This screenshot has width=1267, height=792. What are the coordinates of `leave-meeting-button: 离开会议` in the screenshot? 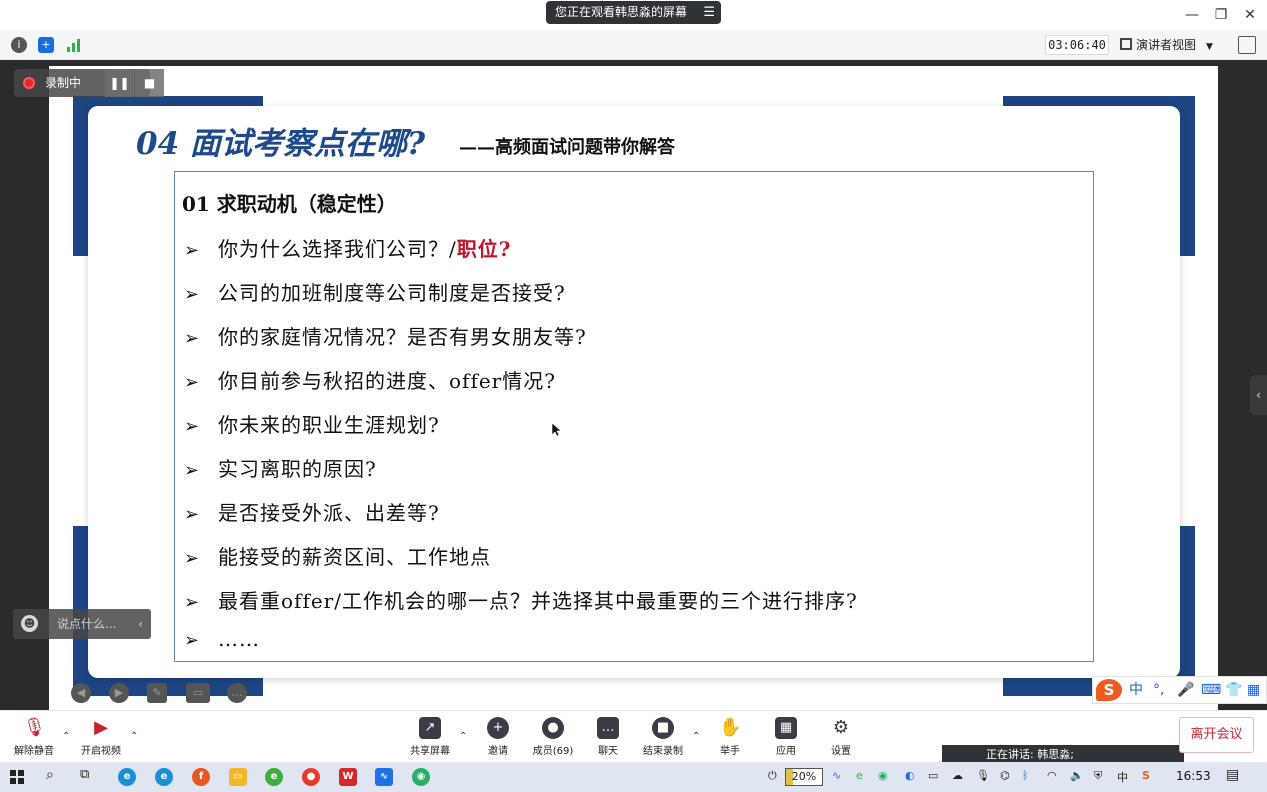 It's located at (1216, 735).